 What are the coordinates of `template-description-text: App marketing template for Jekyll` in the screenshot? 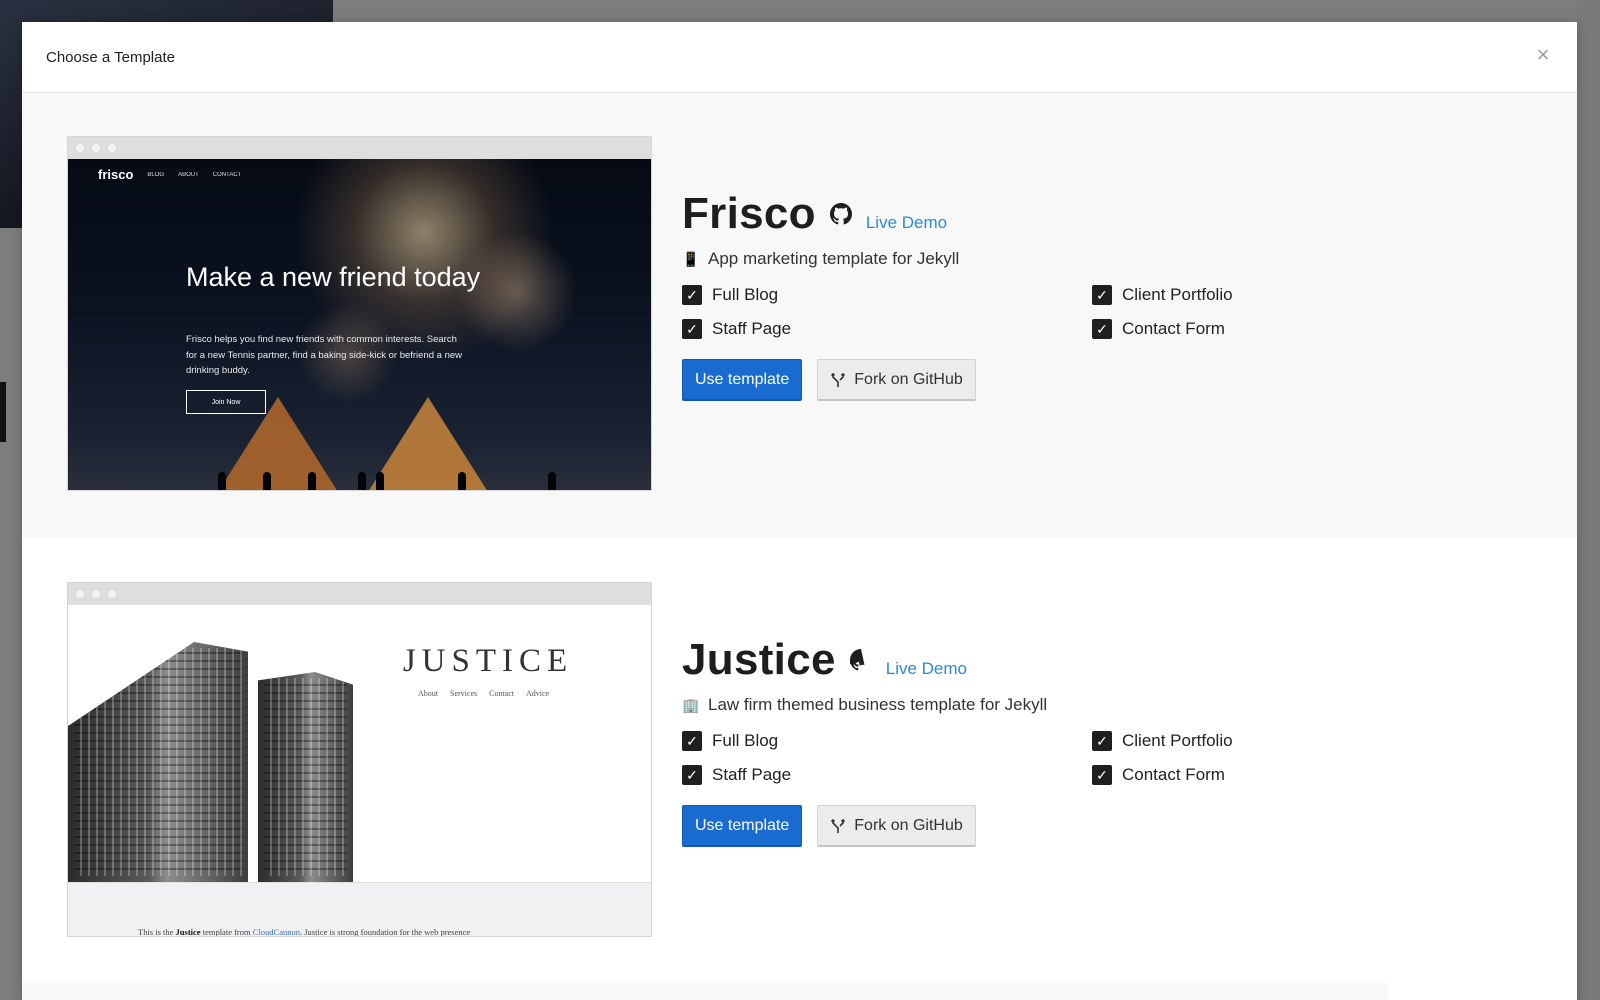 It's located at (834, 258).